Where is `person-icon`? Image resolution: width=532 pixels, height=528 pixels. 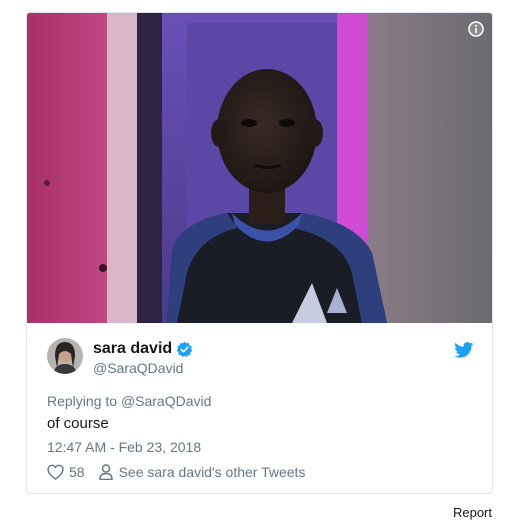
person-icon is located at coordinates (105, 472).